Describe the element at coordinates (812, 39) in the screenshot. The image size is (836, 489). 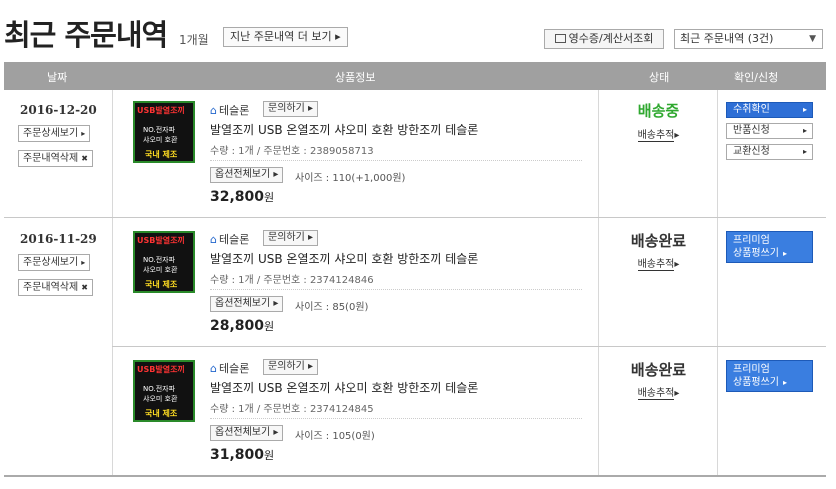
I see `chevron-down-icon: ▼` at that location.